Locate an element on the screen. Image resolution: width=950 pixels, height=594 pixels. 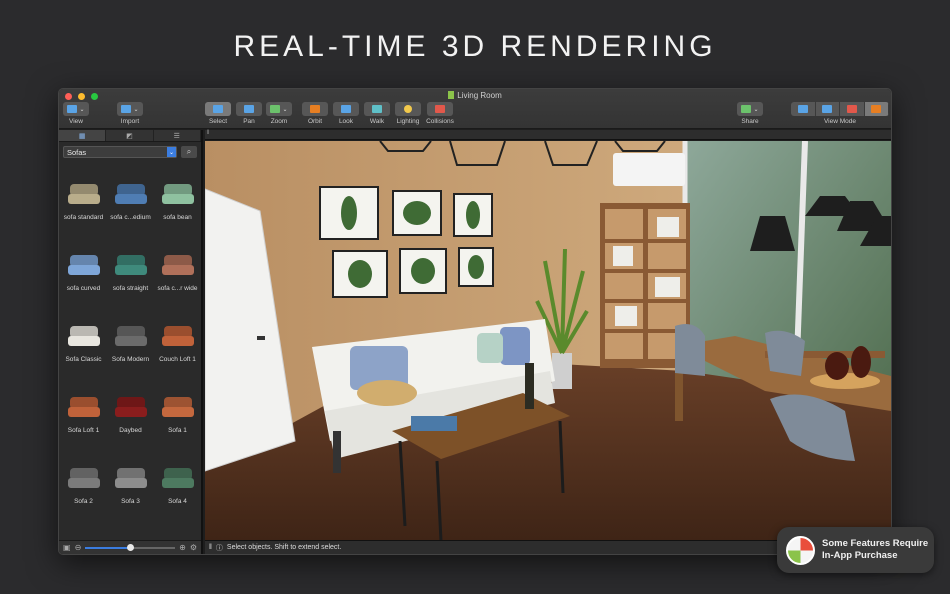
window-title: Living Room is located at coordinates (475, 95).